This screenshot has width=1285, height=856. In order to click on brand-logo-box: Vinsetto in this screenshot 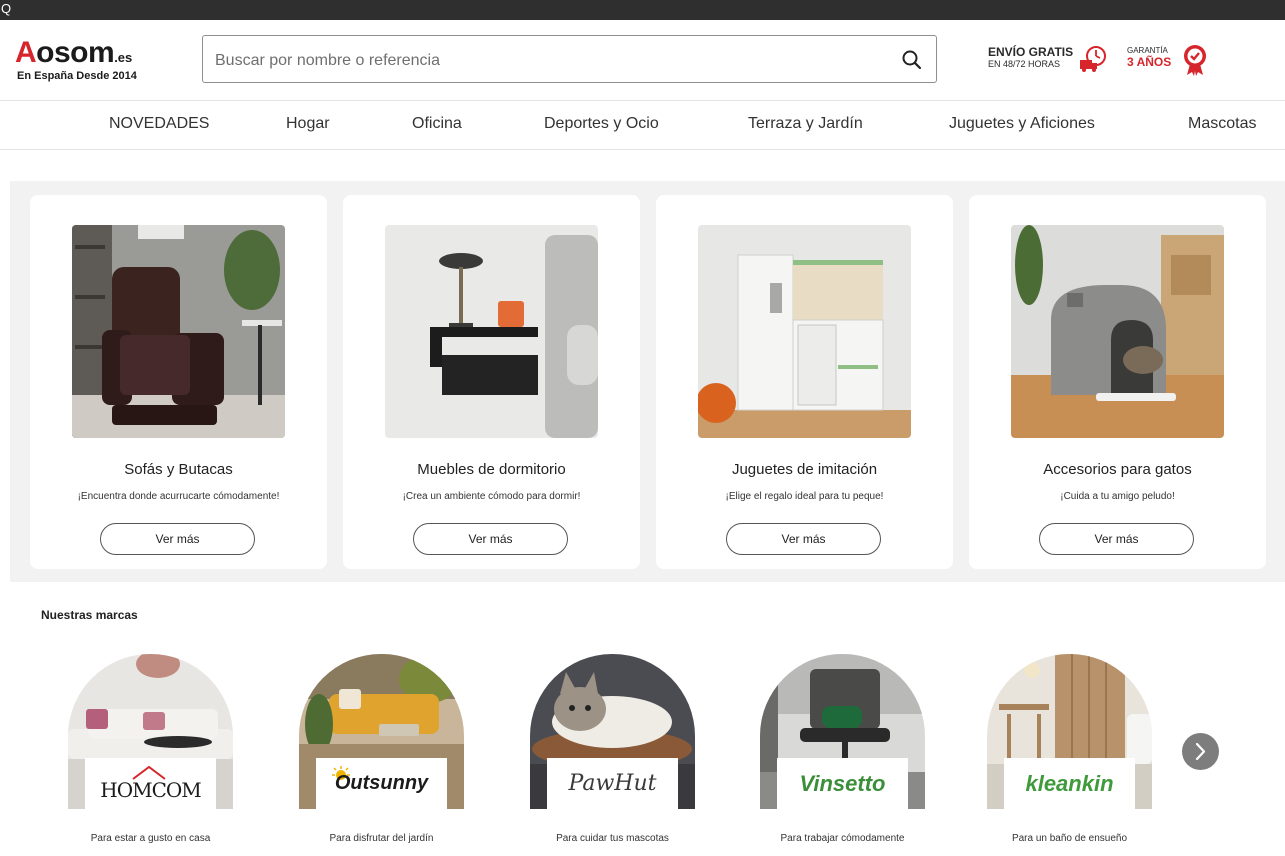, I will do `click(842, 784)`.